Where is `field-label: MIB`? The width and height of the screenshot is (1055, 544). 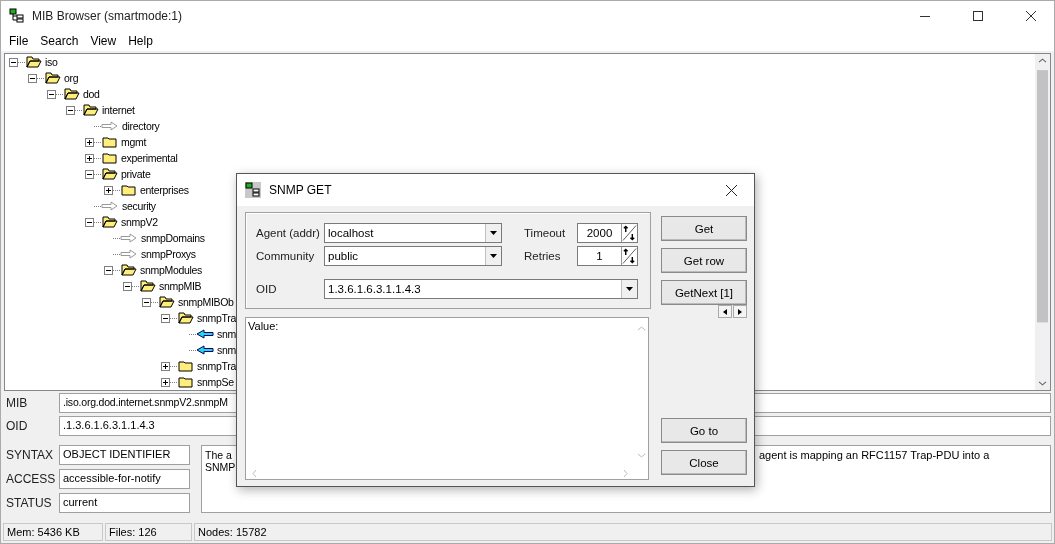 field-label: MIB is located at coordinates (17, 403).